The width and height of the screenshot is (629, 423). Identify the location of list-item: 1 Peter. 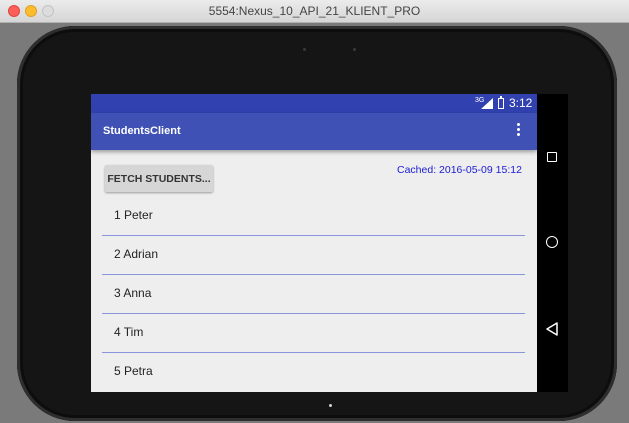
(313, 216).